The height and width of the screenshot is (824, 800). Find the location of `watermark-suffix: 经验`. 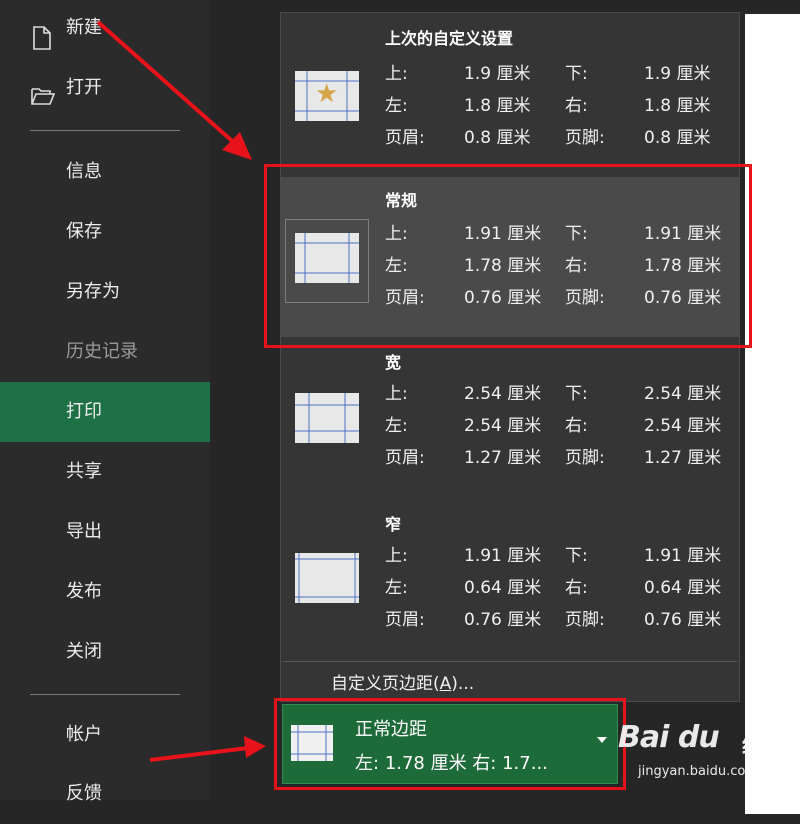

watermark-suffix: 经验 is located at coordinates (764, 746).